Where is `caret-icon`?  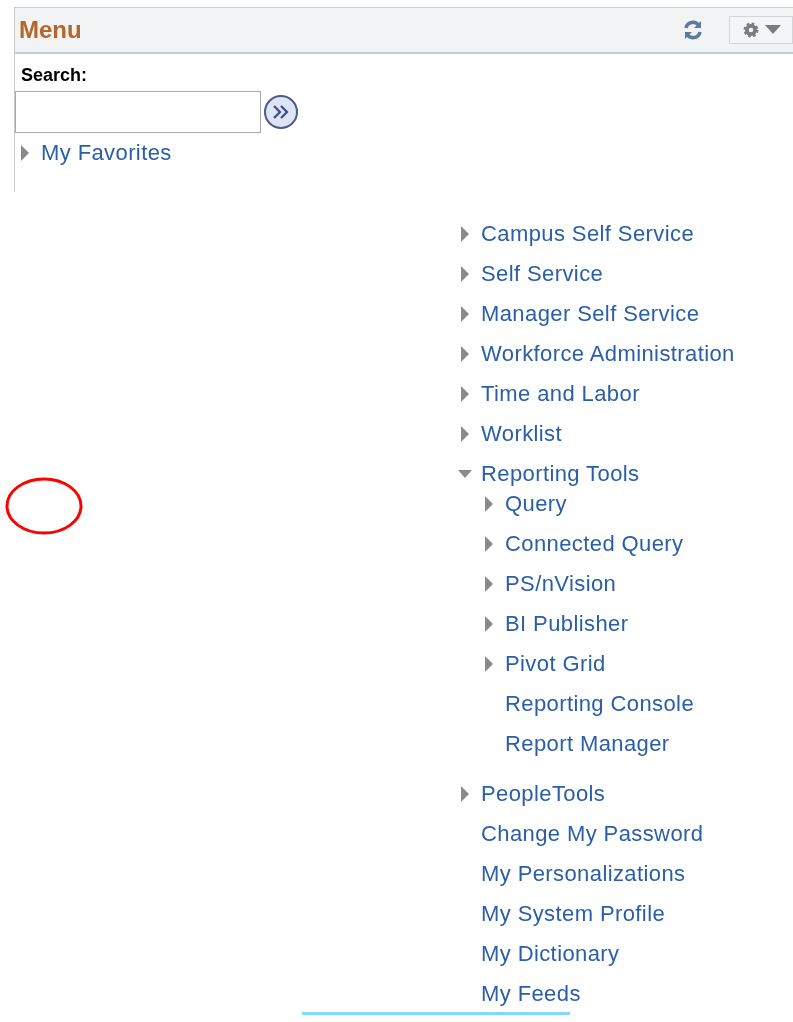
caret-icon is located at coordinates (772, 30).